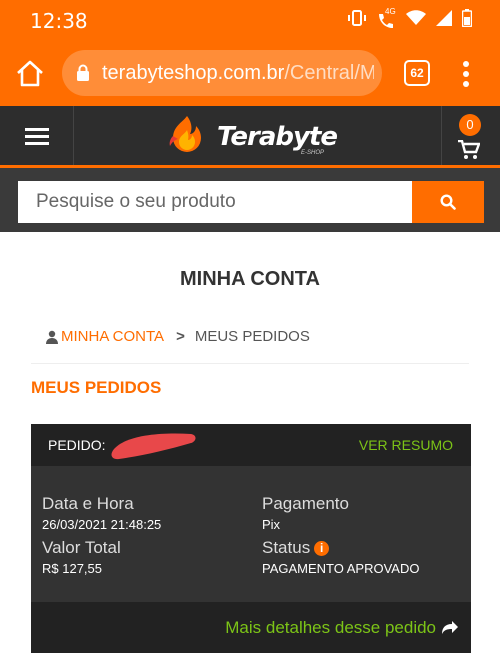 This screenshot has width=500, height=653. What do you see at coordinates (286, 547) in the screenshot?
I see `status-label: Status` at bounding box center [286, 547].